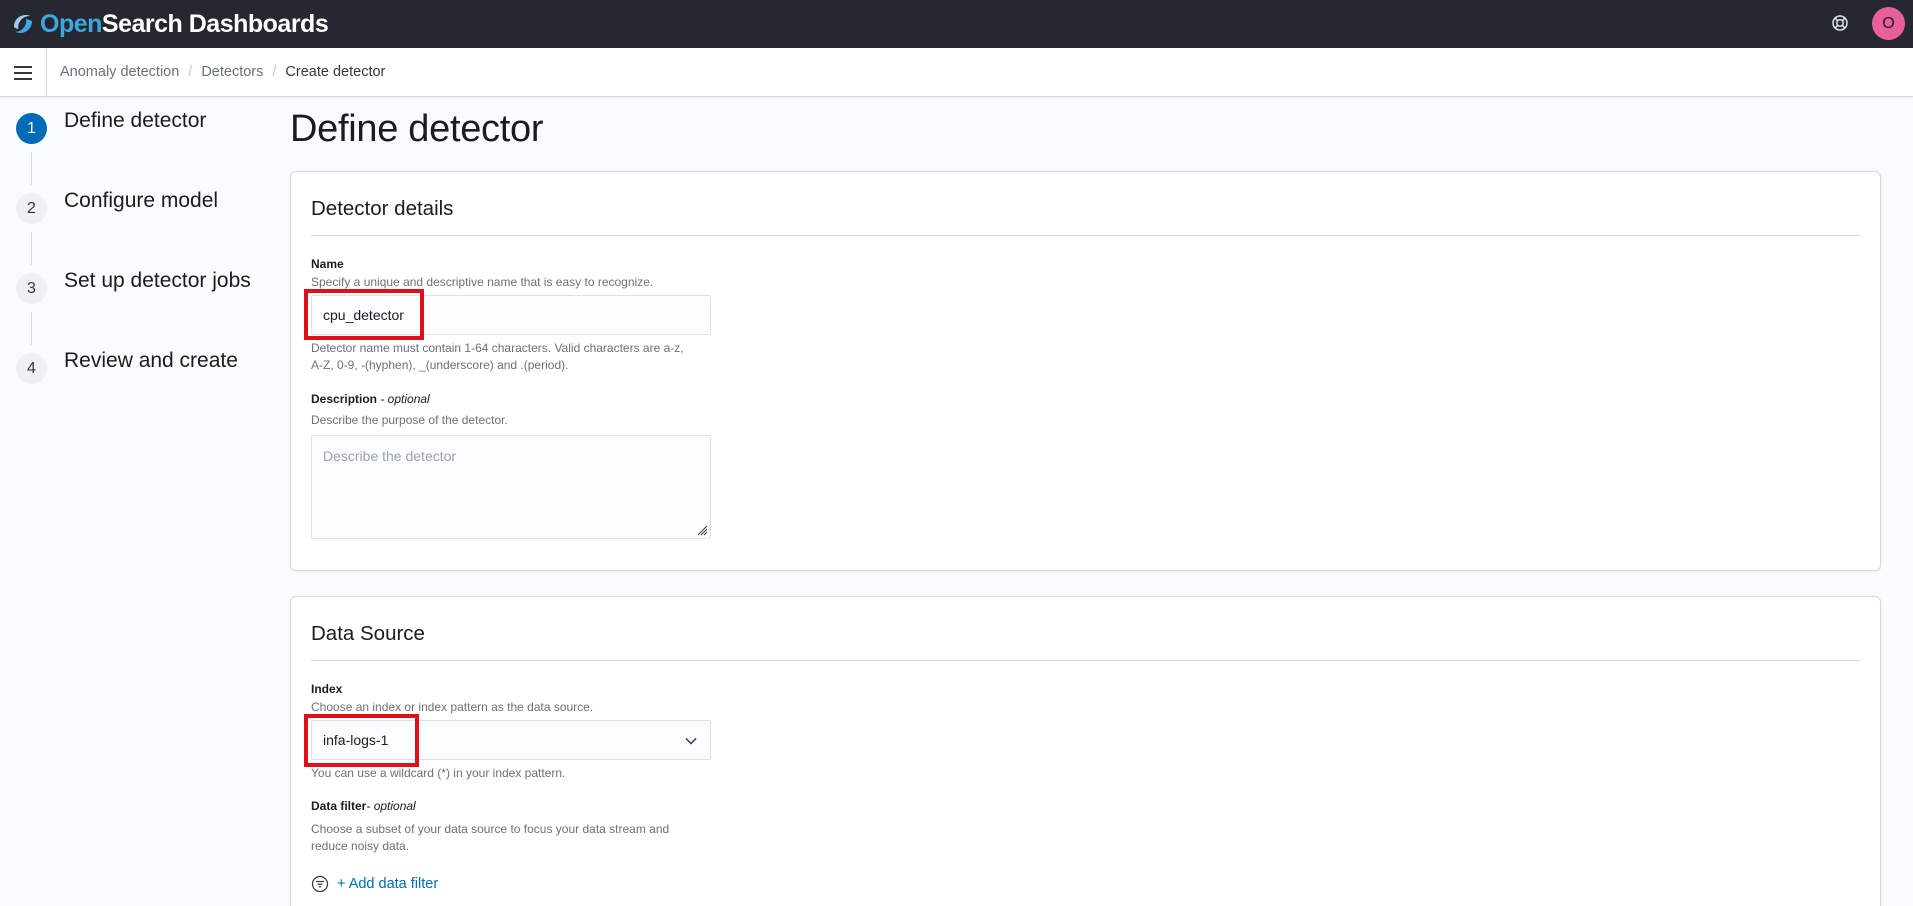 Image resolution: width=1913 pixels, height=906 pixels. I want to click on data-filter-label: Data filter- optional, so click(363, 806).